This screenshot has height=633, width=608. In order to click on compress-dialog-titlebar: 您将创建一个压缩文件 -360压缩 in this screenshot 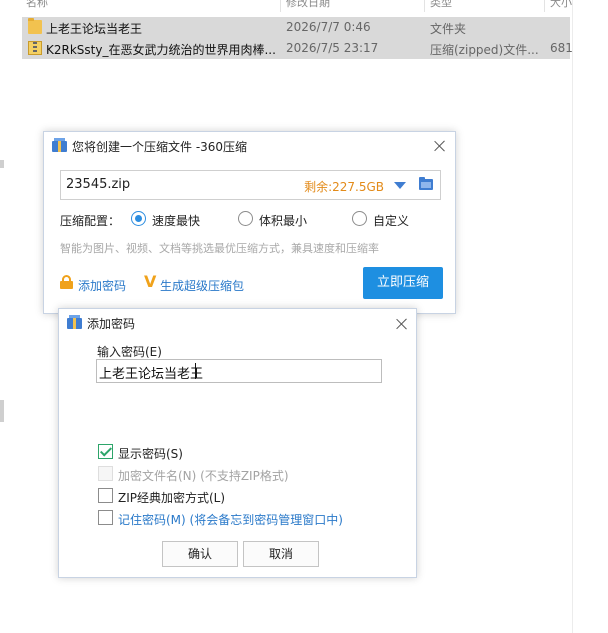, I will do `click(249, 145)`.